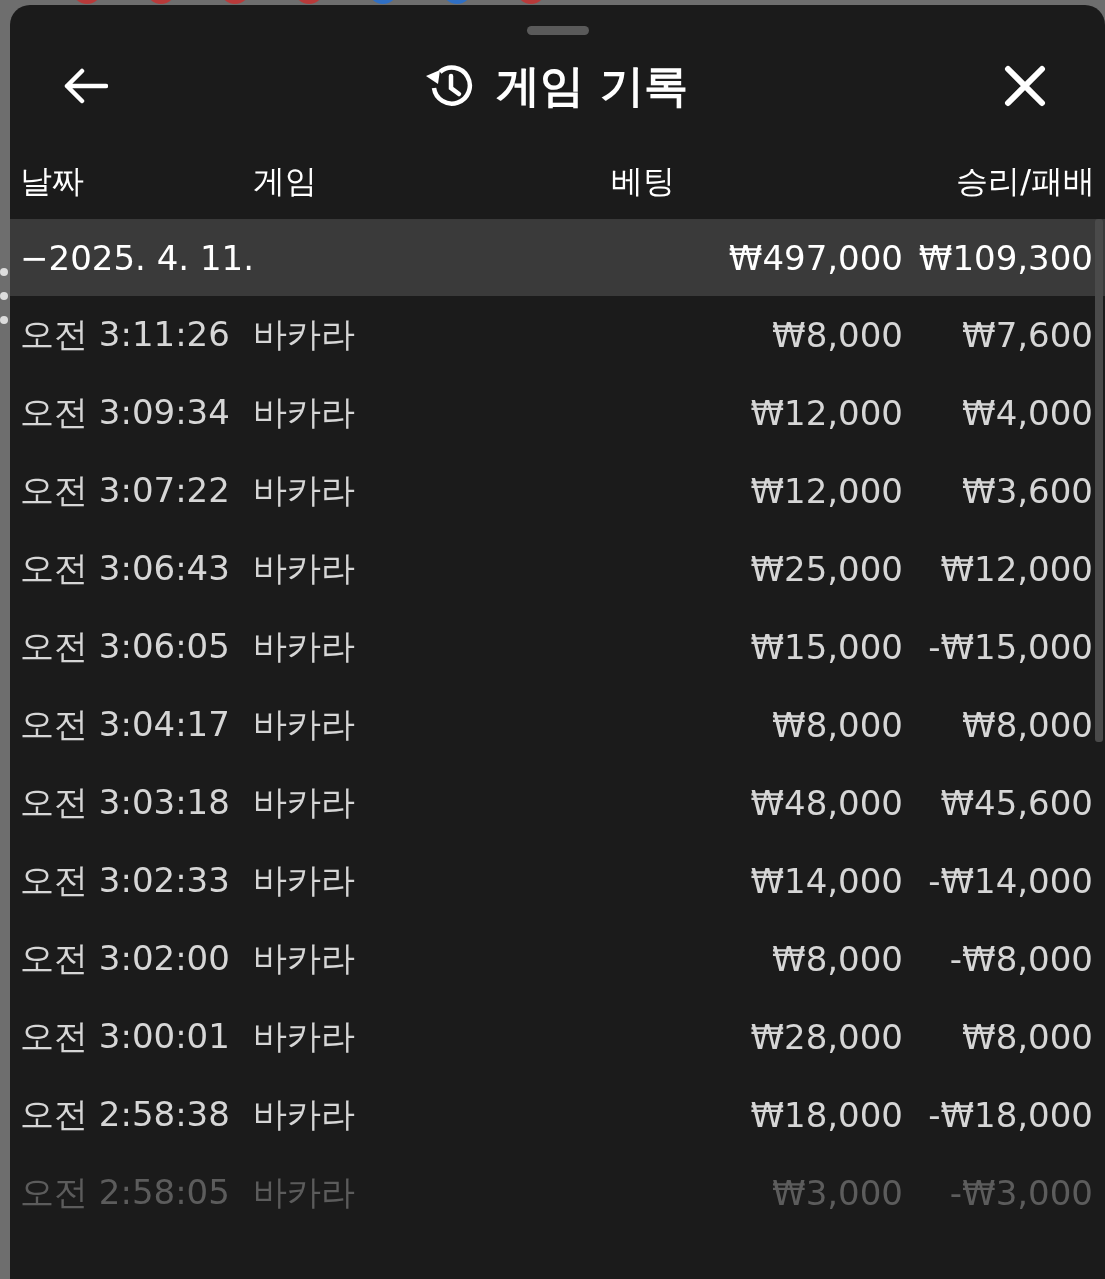 This screenshot has height=1279, width=1105. I want to click on time-cell-text: 오전 3:00:01, so click(125, 1036).